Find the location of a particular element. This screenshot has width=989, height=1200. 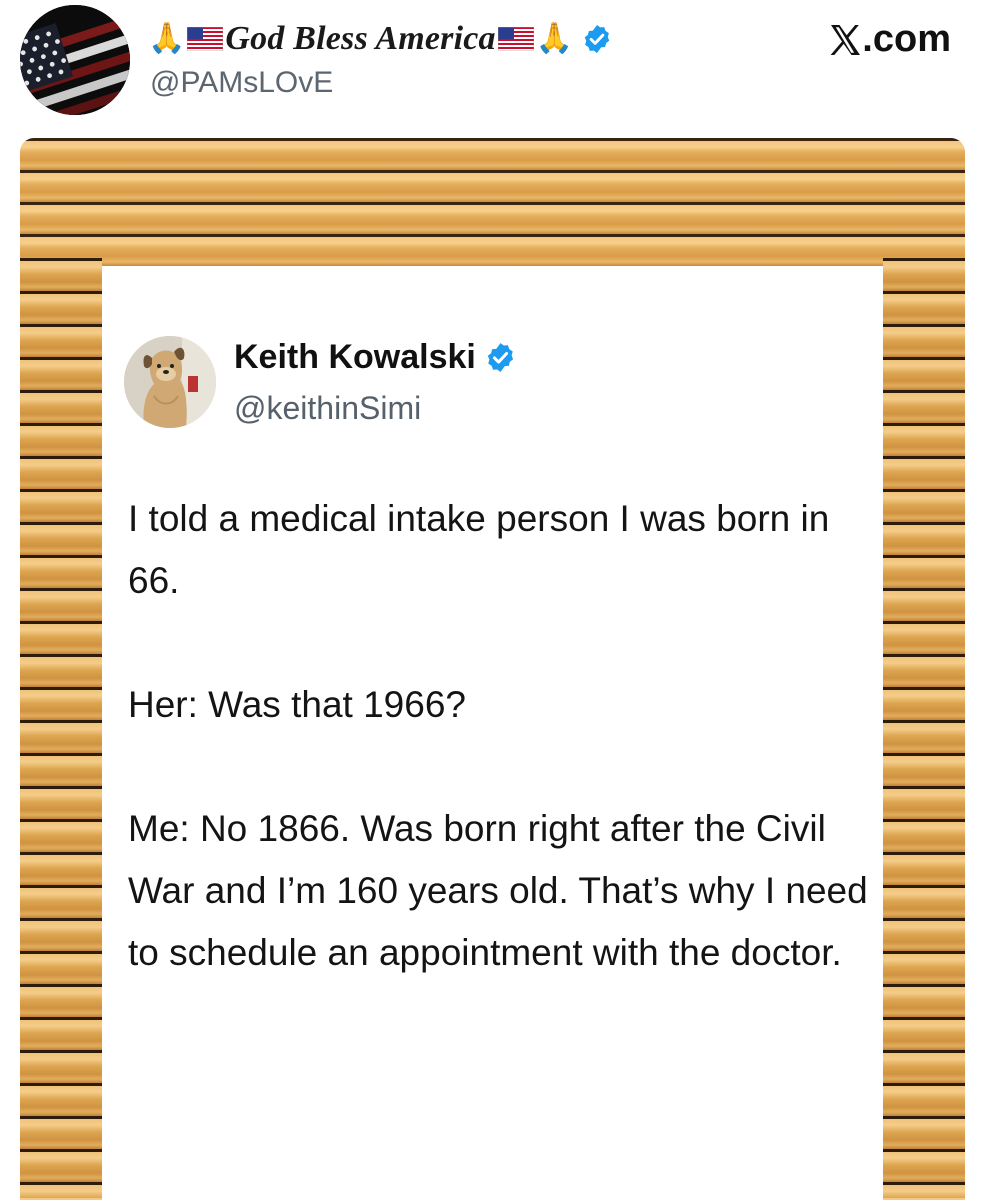

tweet-author-row: Keith Kowalski is located at coordinates (375, 357).